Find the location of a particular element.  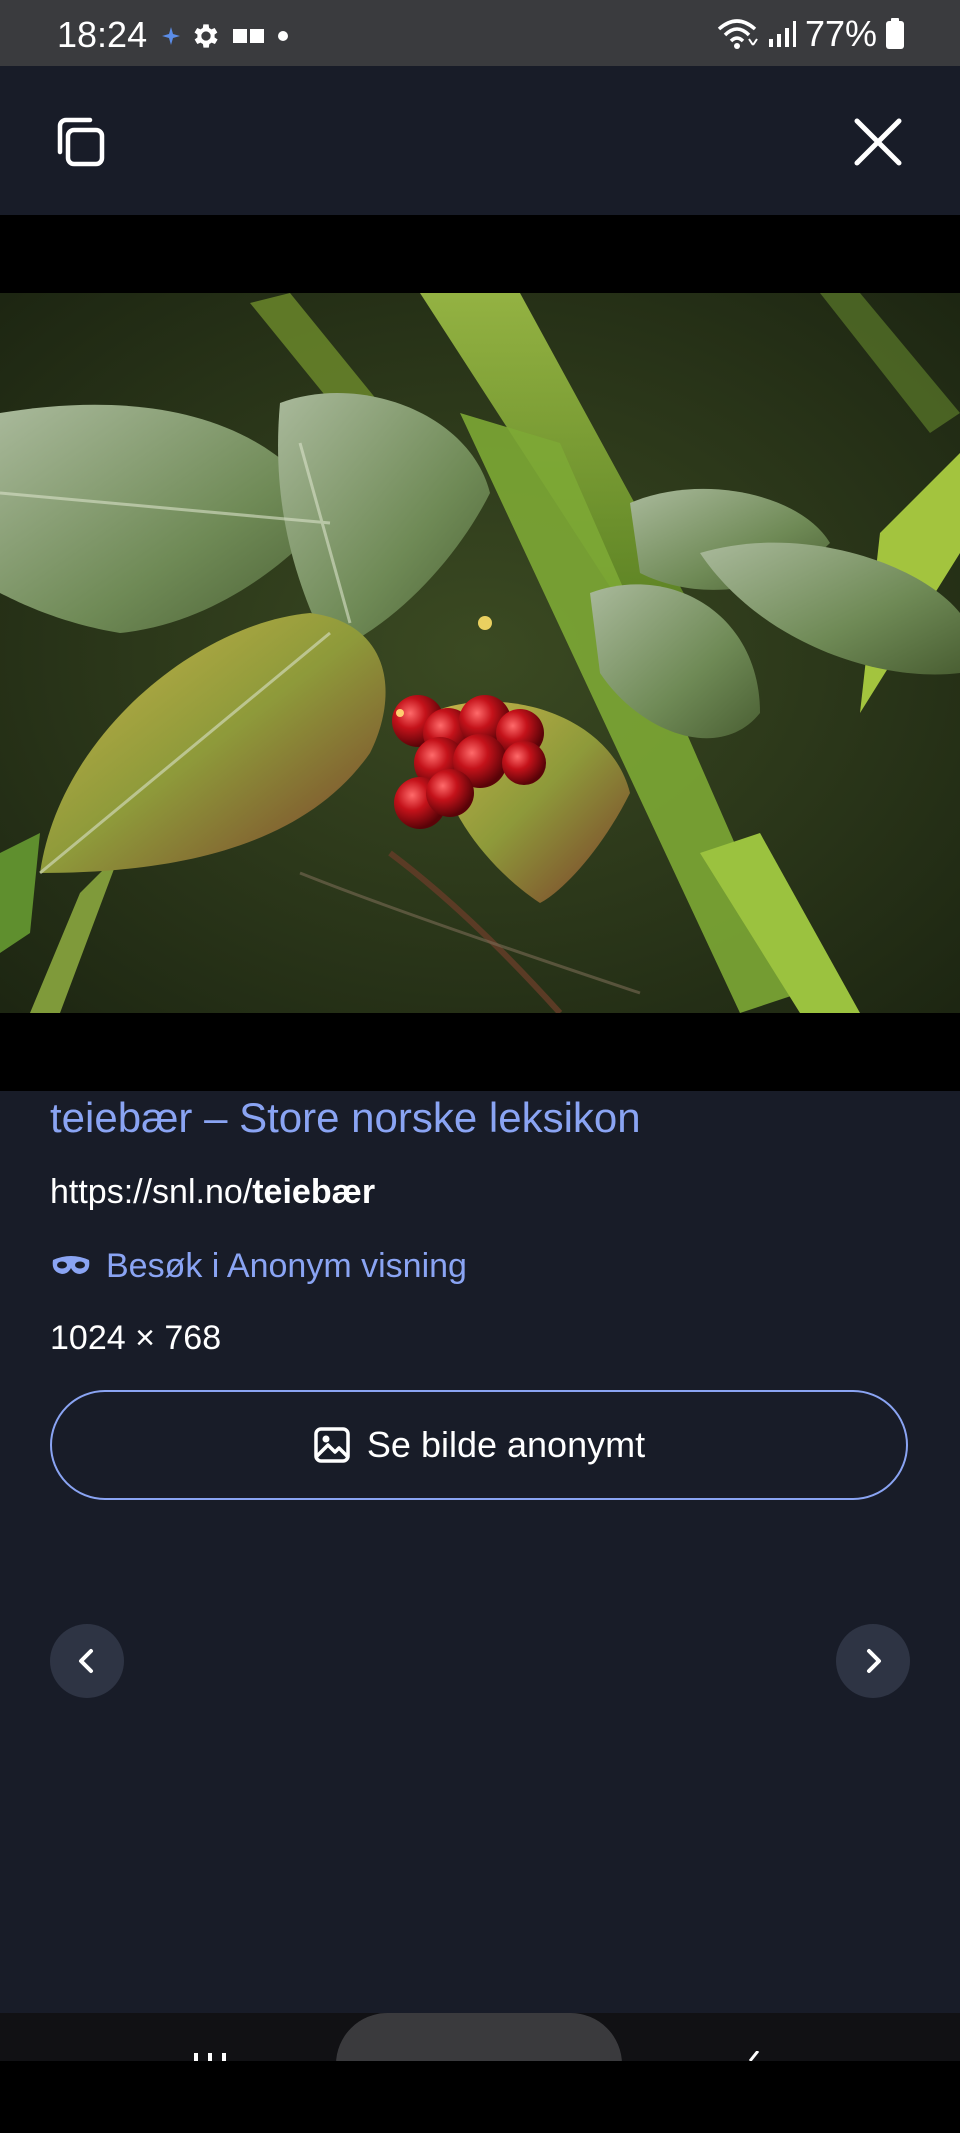

chevron-left-icon is located at coordinates (86, 1661).